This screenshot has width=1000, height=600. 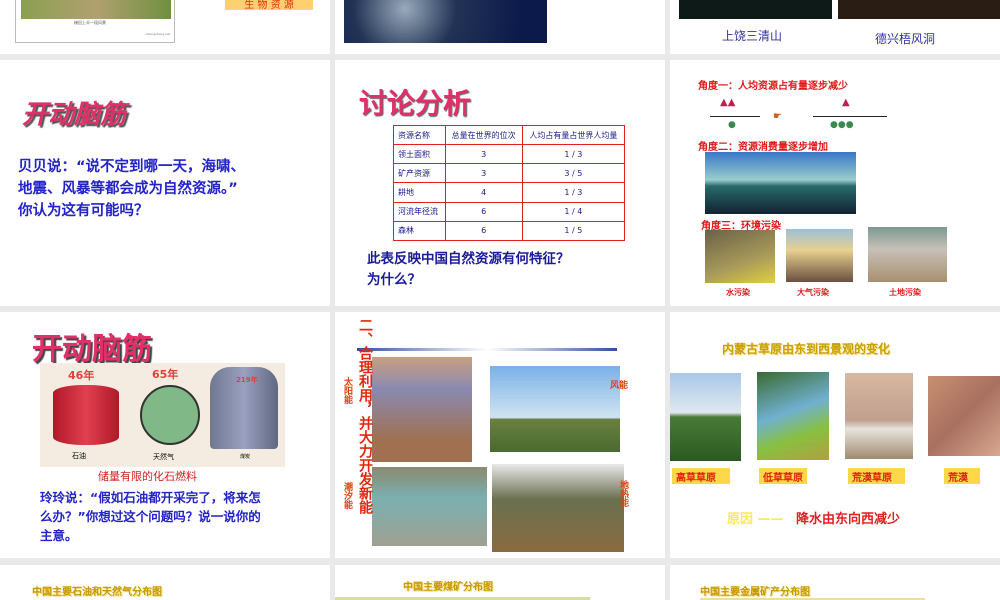 What do you see at coordinates (247, 380) in the screenshot?
I see `coal-years: 219年` at bounding box center [247, 380].